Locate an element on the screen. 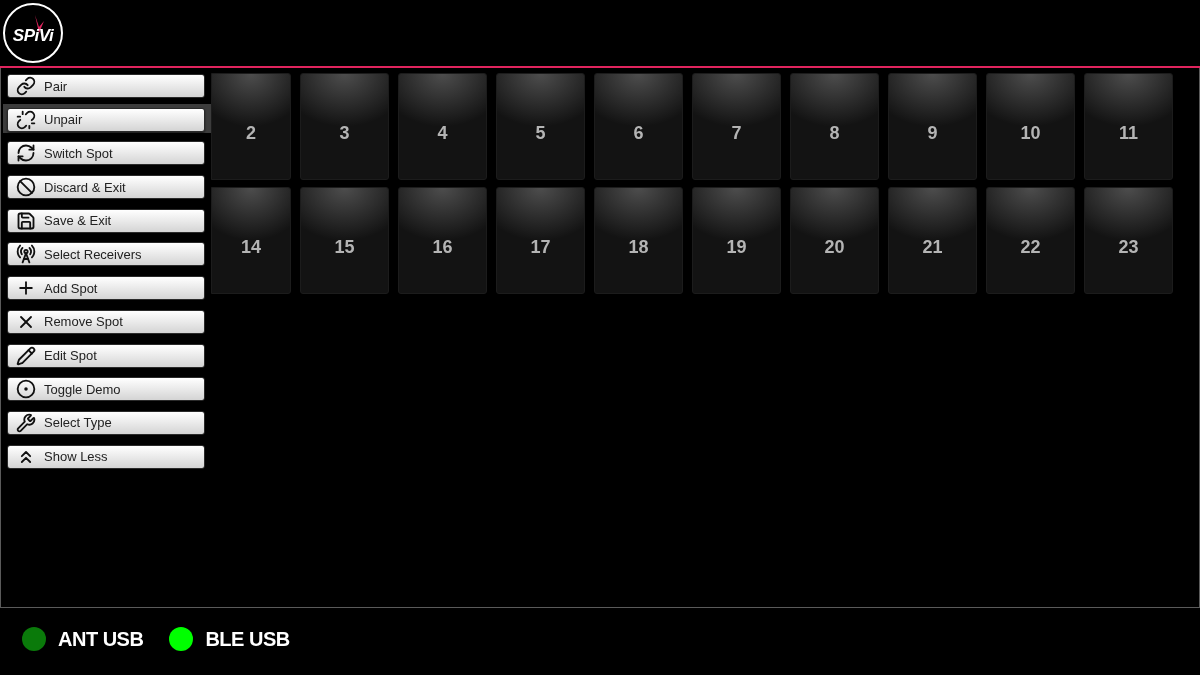 The width and height of the screenshot is (1200, 675). spot-tile: 21 is located at coordinates (932, 240).